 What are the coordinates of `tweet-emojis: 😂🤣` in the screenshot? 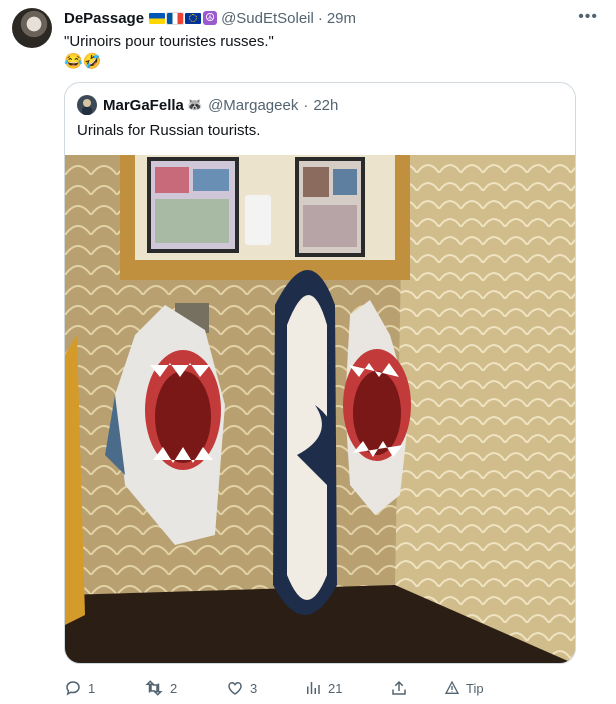 It's located at (83, 61).